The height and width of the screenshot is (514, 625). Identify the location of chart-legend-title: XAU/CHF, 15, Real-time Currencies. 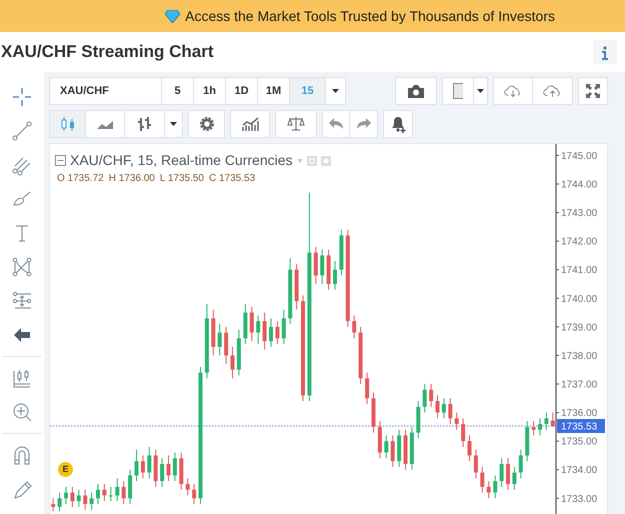
(181, 160).